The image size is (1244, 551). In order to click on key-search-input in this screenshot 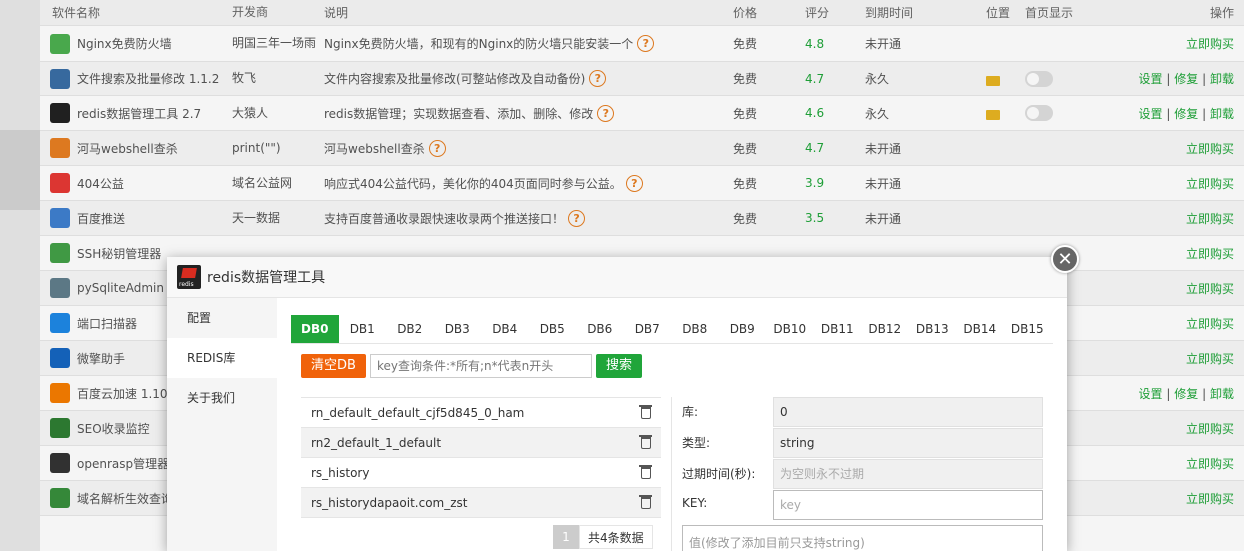, I will do `click(480, 366)`.